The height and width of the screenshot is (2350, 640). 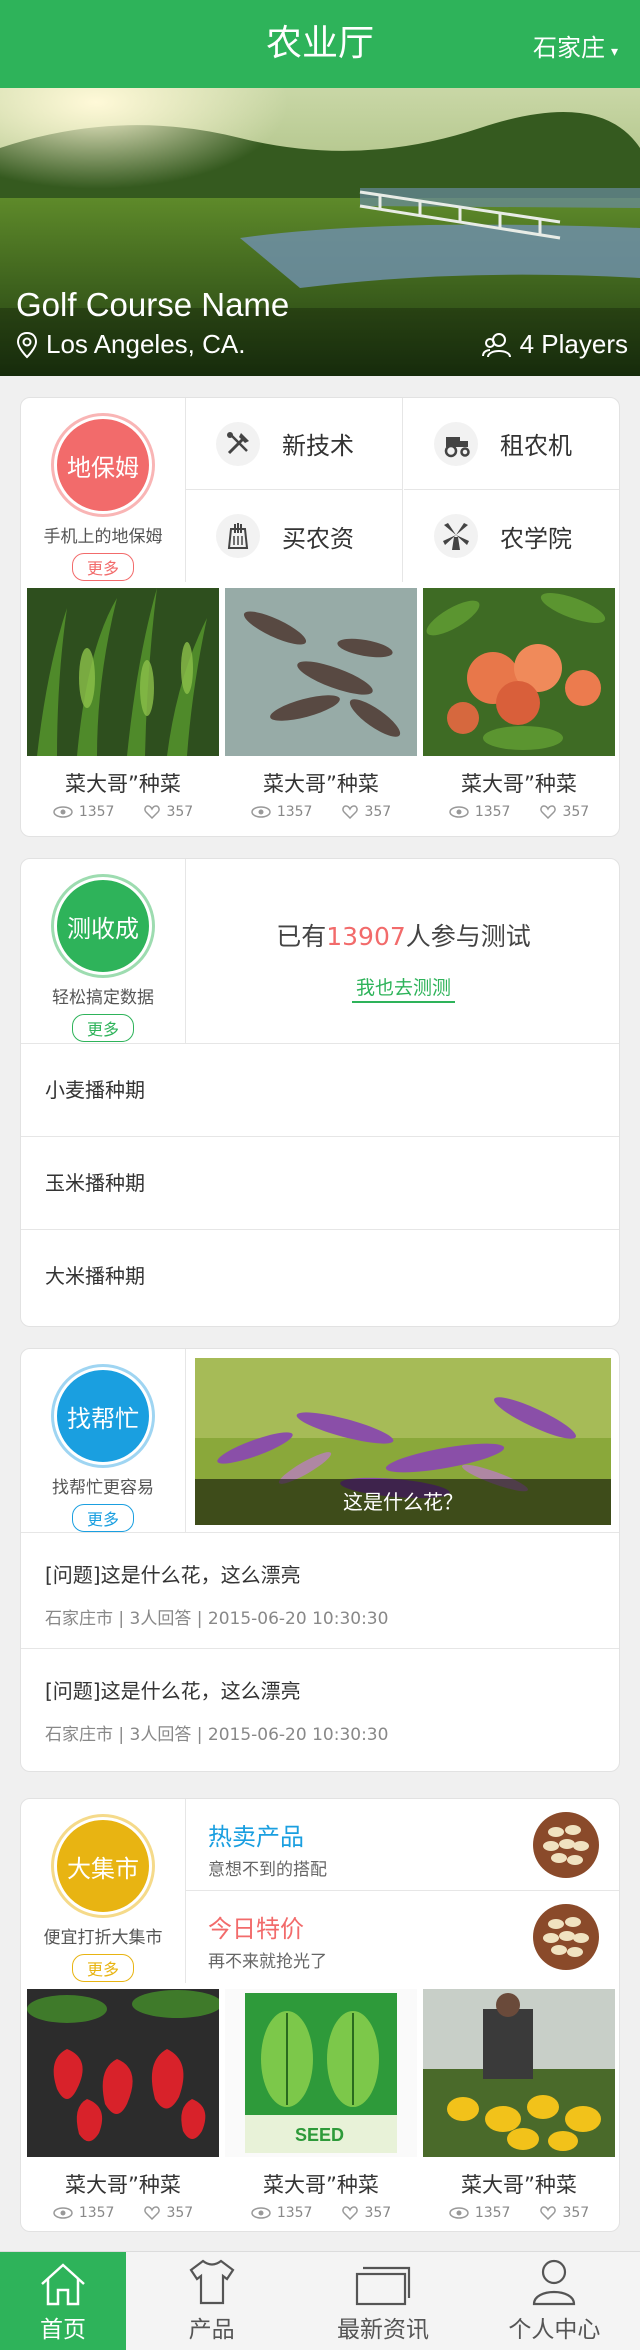 I want to click on tractor-icon, so click(x=456, y=443).